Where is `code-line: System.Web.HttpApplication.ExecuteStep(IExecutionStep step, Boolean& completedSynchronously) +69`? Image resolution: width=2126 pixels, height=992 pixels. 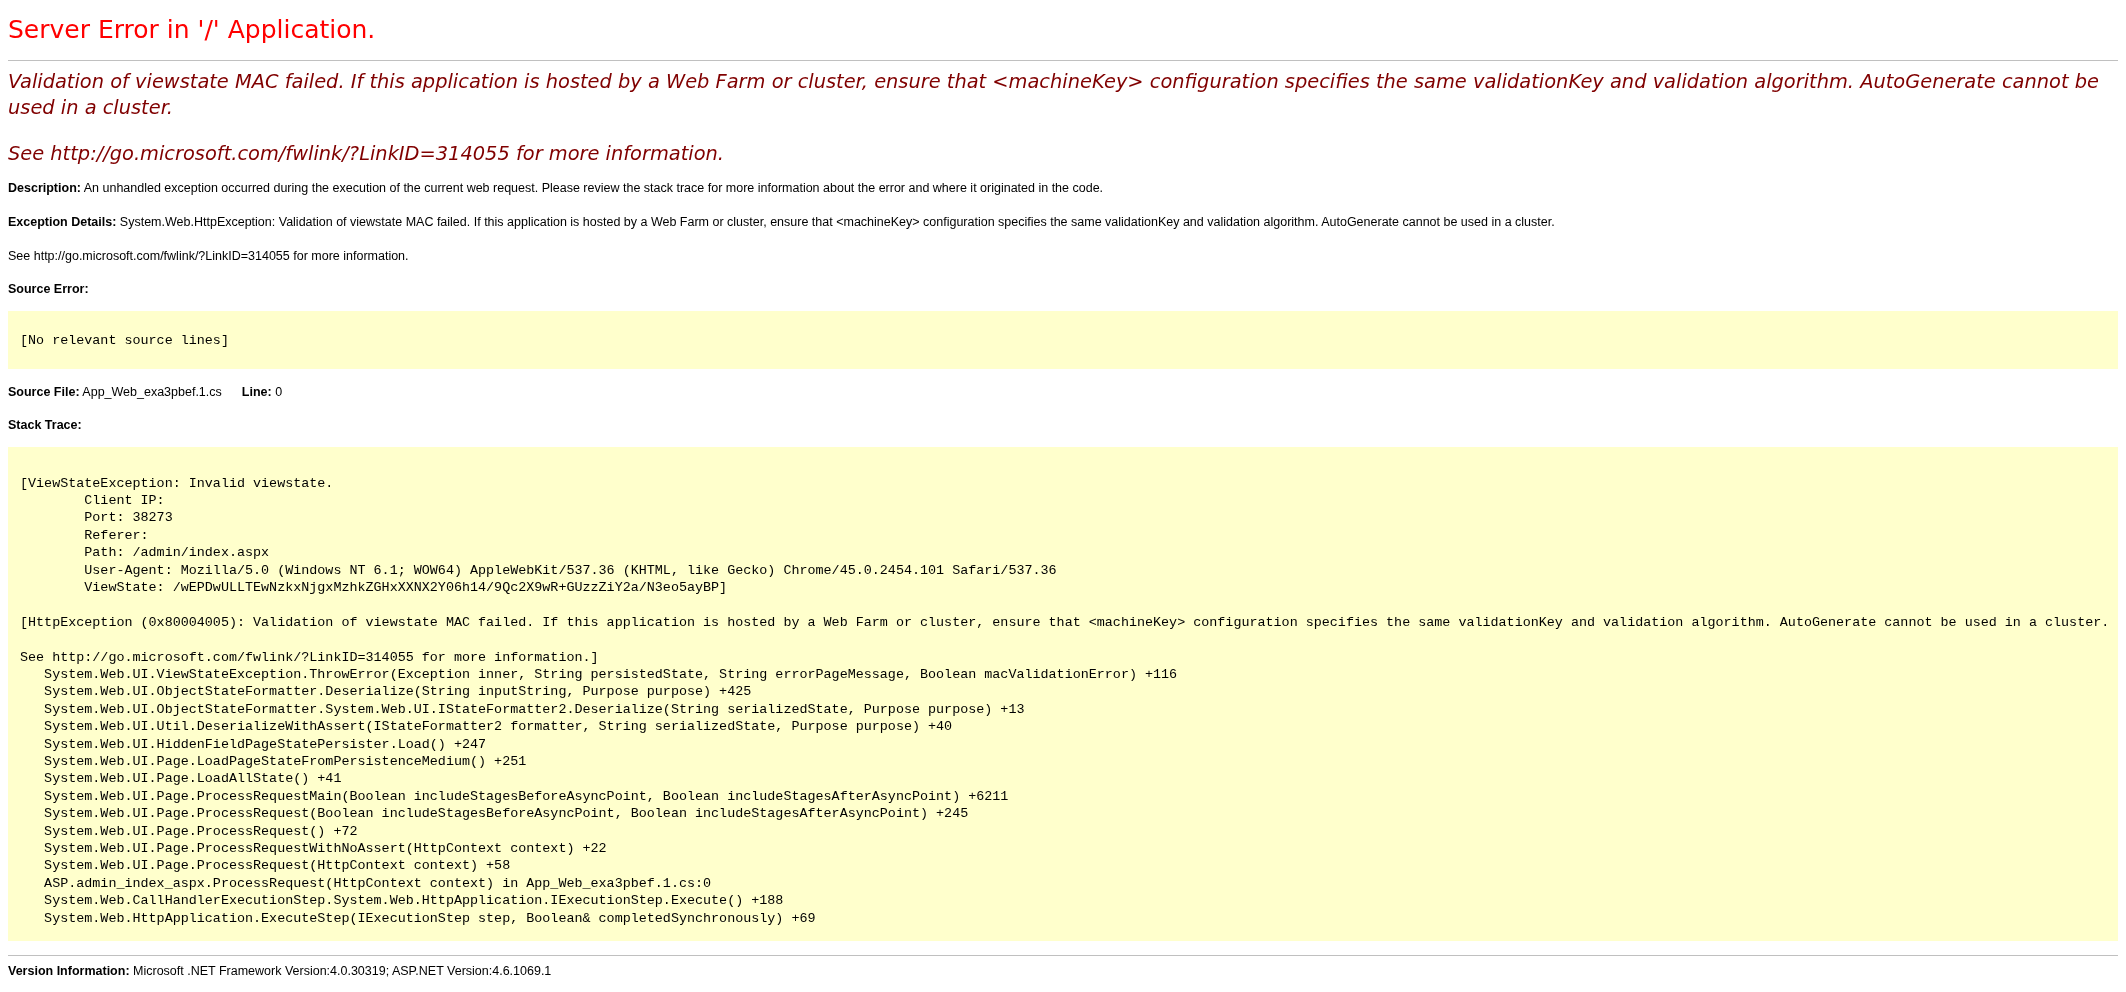 code-line: System.Web.HttpApplication.ExecuteStep(IExecutionStep step, Boolean& completedSynchronously) +69 is located at coordinates (429, 918).